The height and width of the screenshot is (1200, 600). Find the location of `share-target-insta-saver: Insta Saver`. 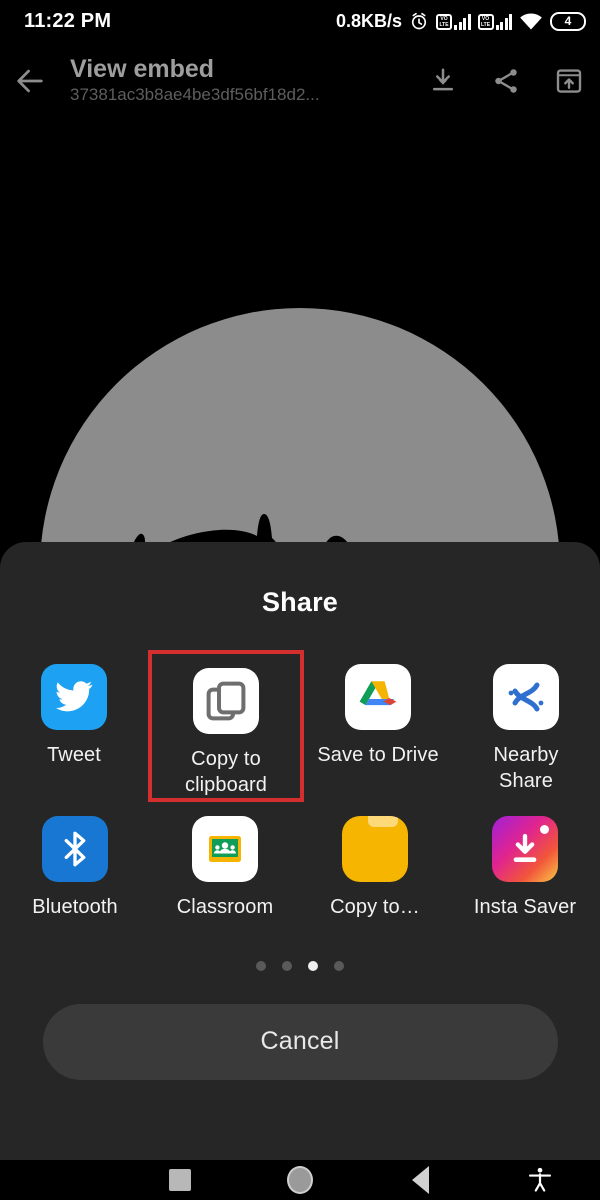

share-target-insta-saver: Insta Saver is located at coordinates (525, 861).